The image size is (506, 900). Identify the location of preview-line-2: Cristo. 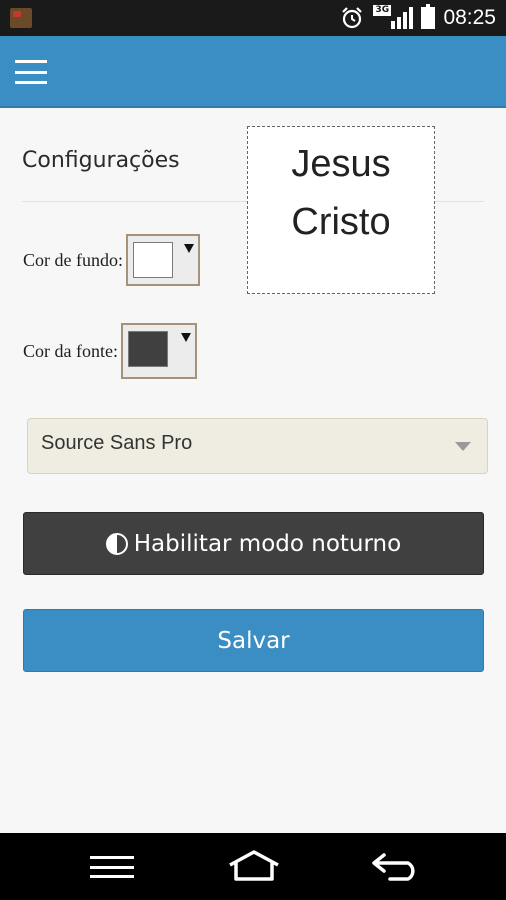
(341, 222).